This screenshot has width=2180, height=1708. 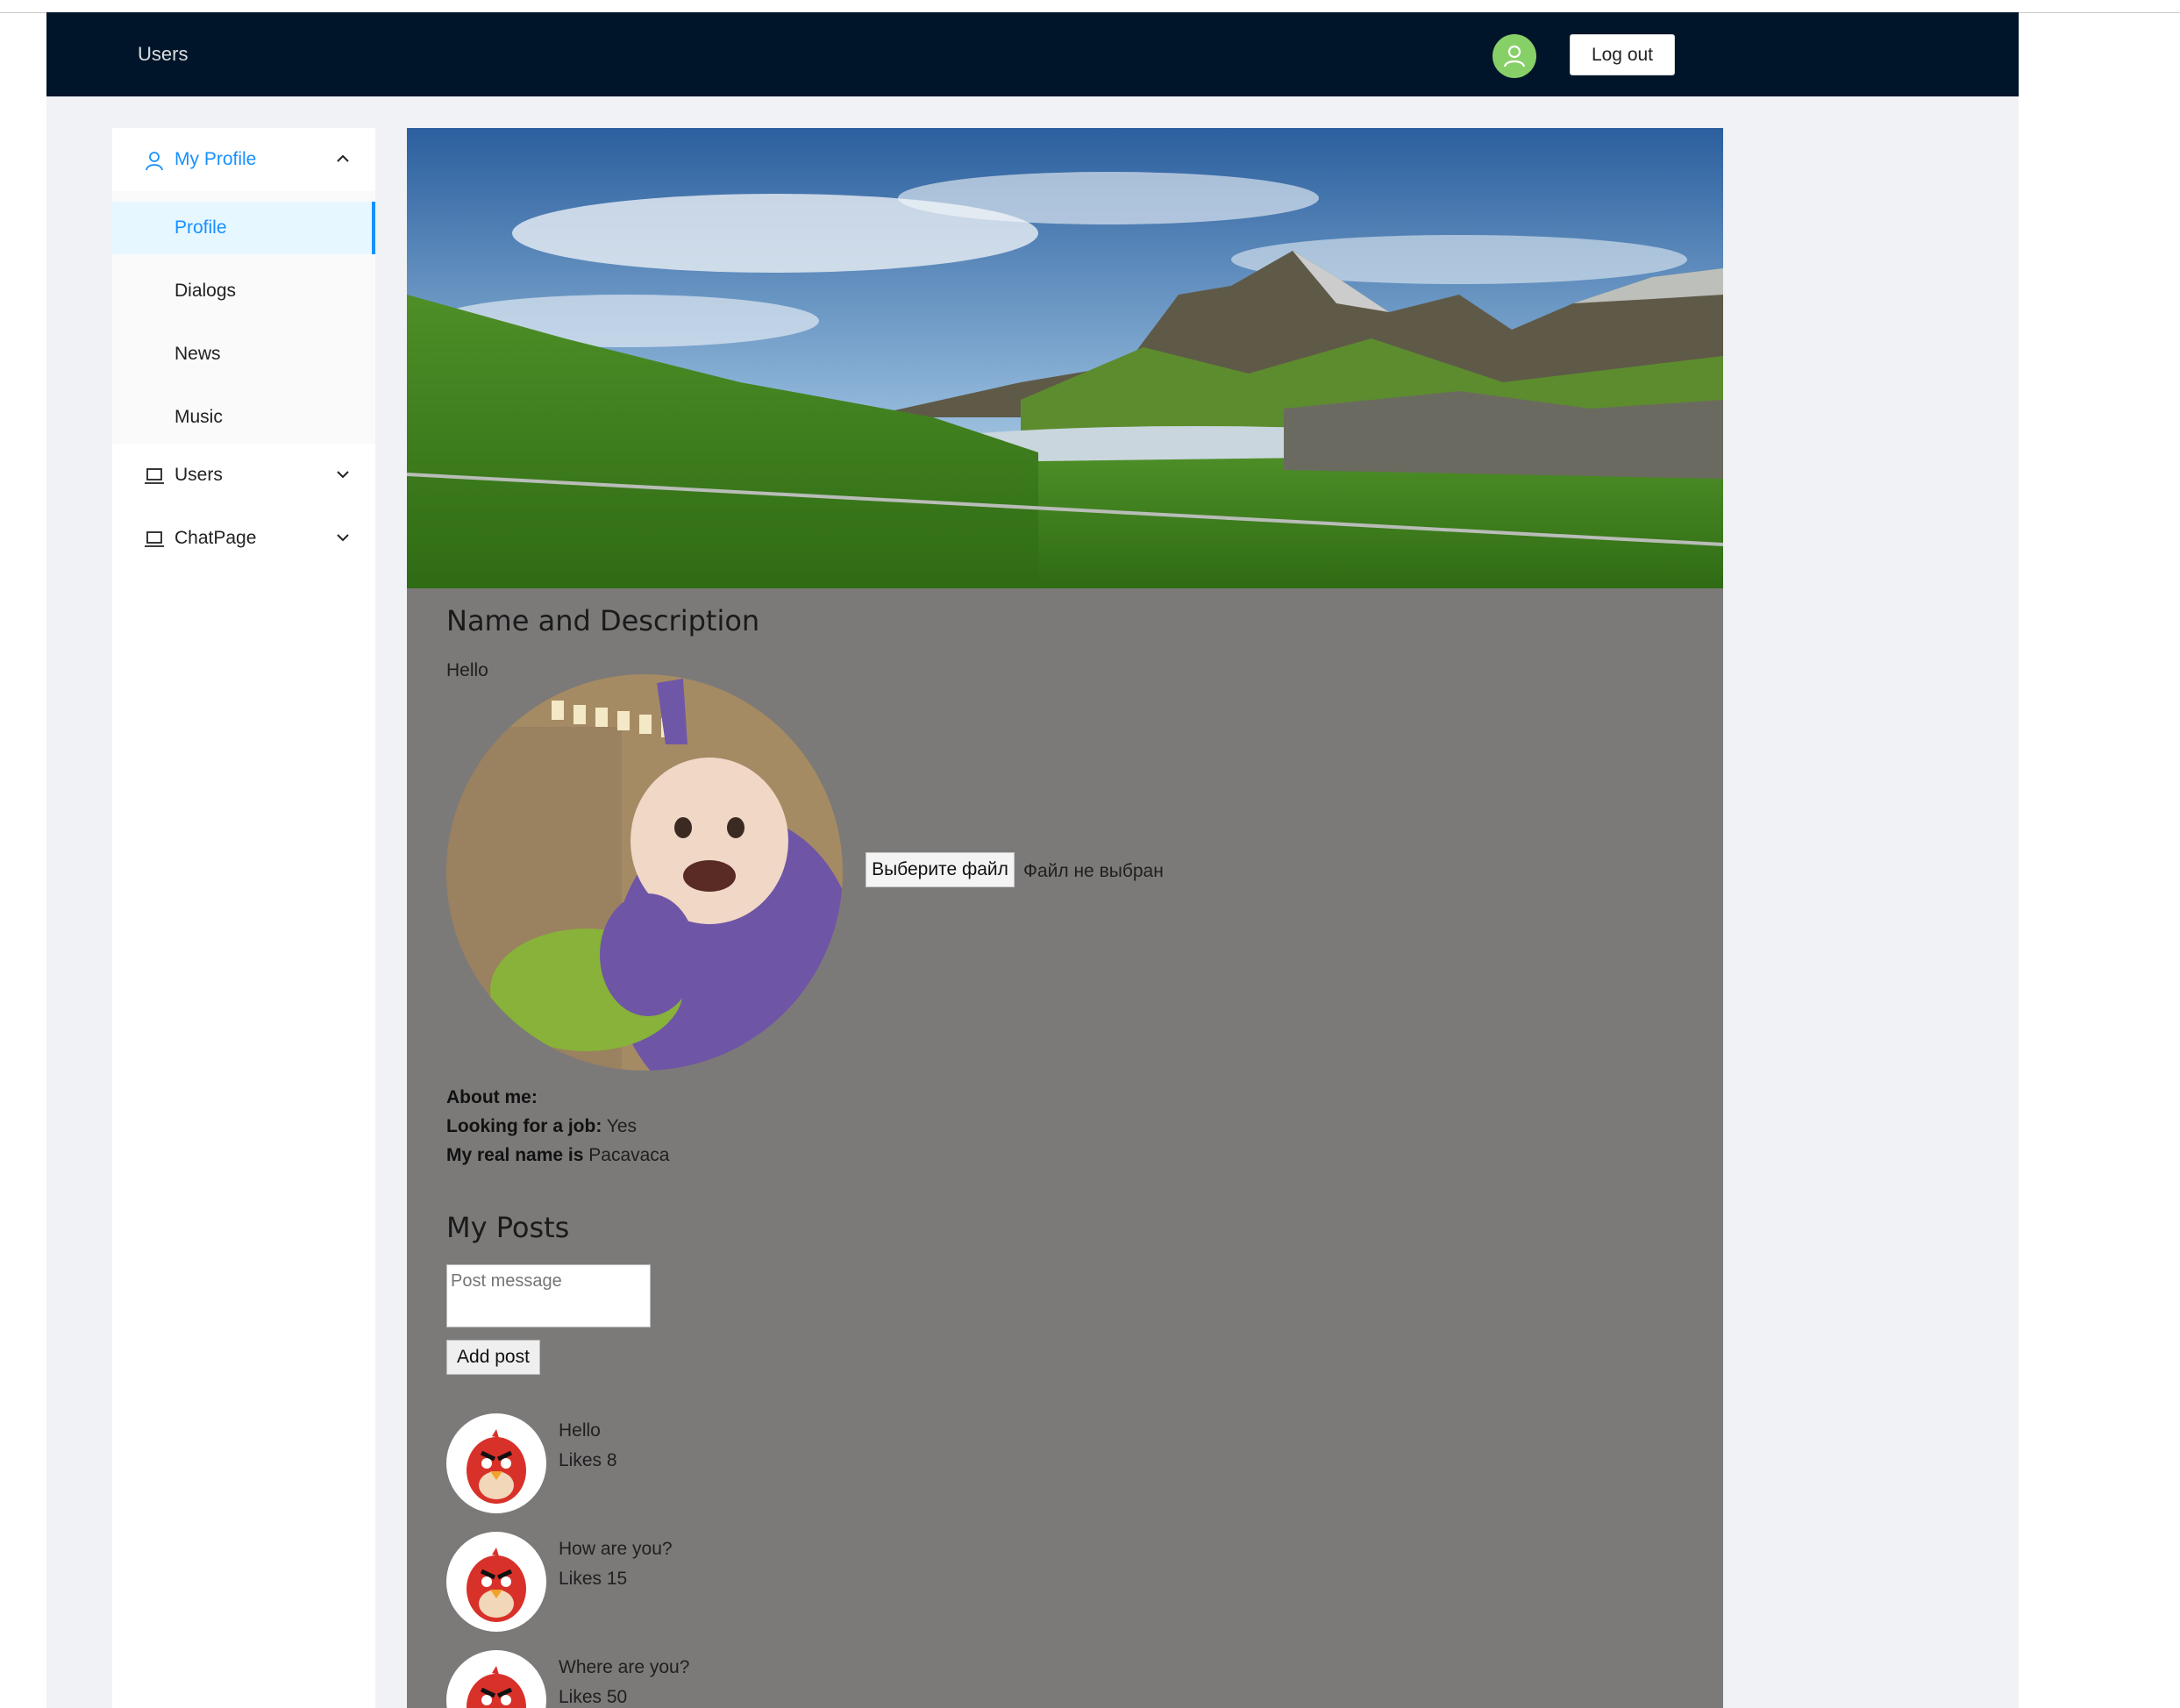 I want to click on sidebar-item-label: Profile, so click(x=201, y=227).